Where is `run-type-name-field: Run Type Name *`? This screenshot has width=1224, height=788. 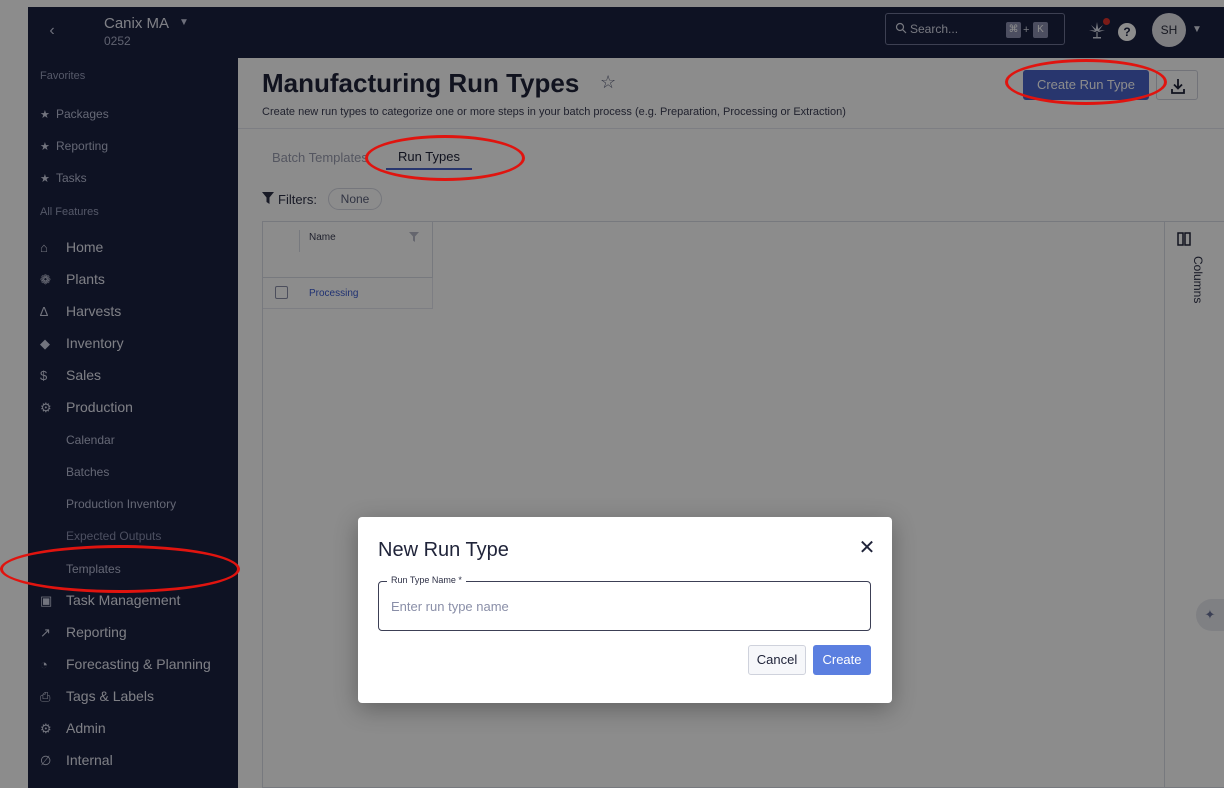
run-type-name-field: Run Type Name * is located at coordinates (624, 603).